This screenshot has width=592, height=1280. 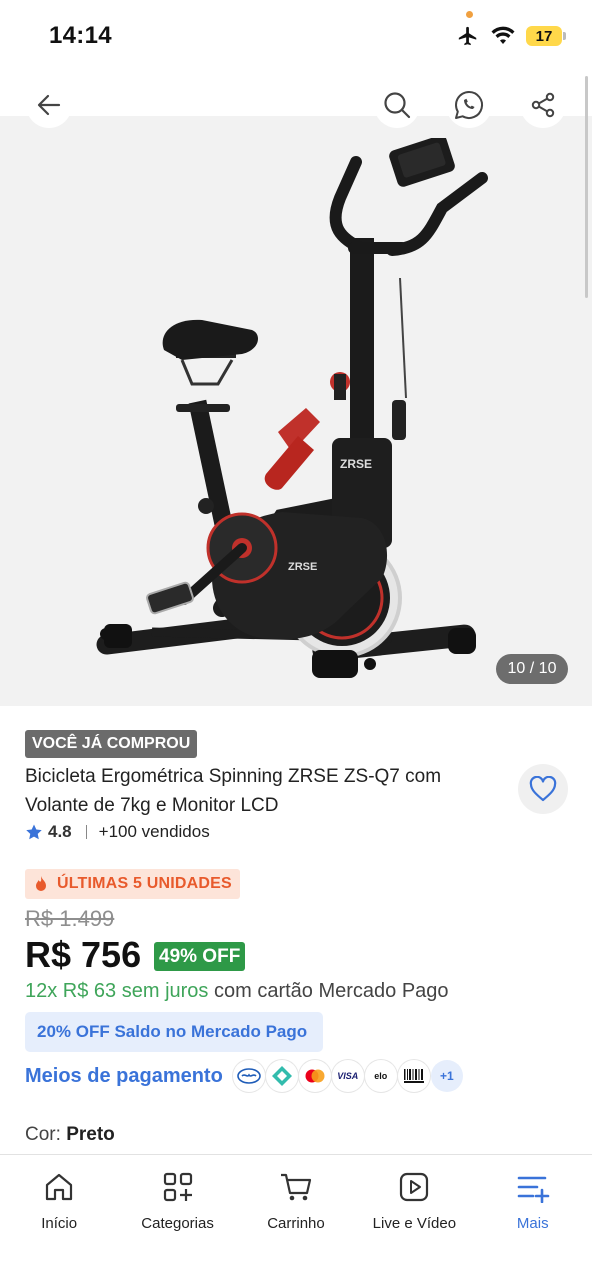 What do you see at coordinates (124, 1076) in the screenshot?
I see `payment-methods-link: Meios de pagamento` at bounding box center [124, 1076].